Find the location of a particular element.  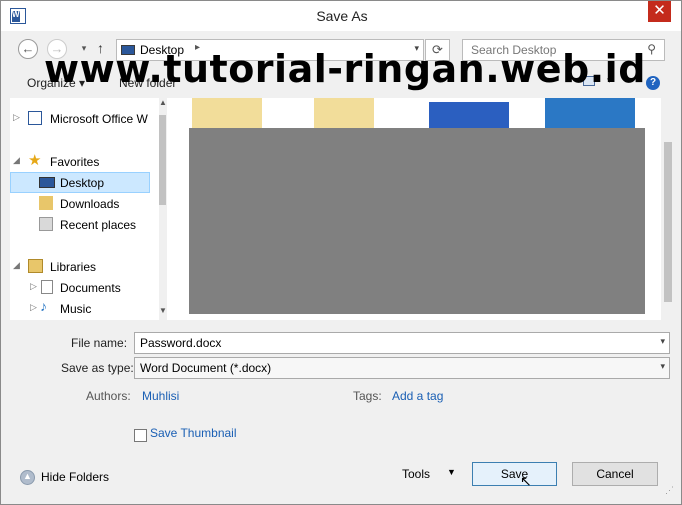

title-bar: Save As ✕ is located at coordinates (341, 16).